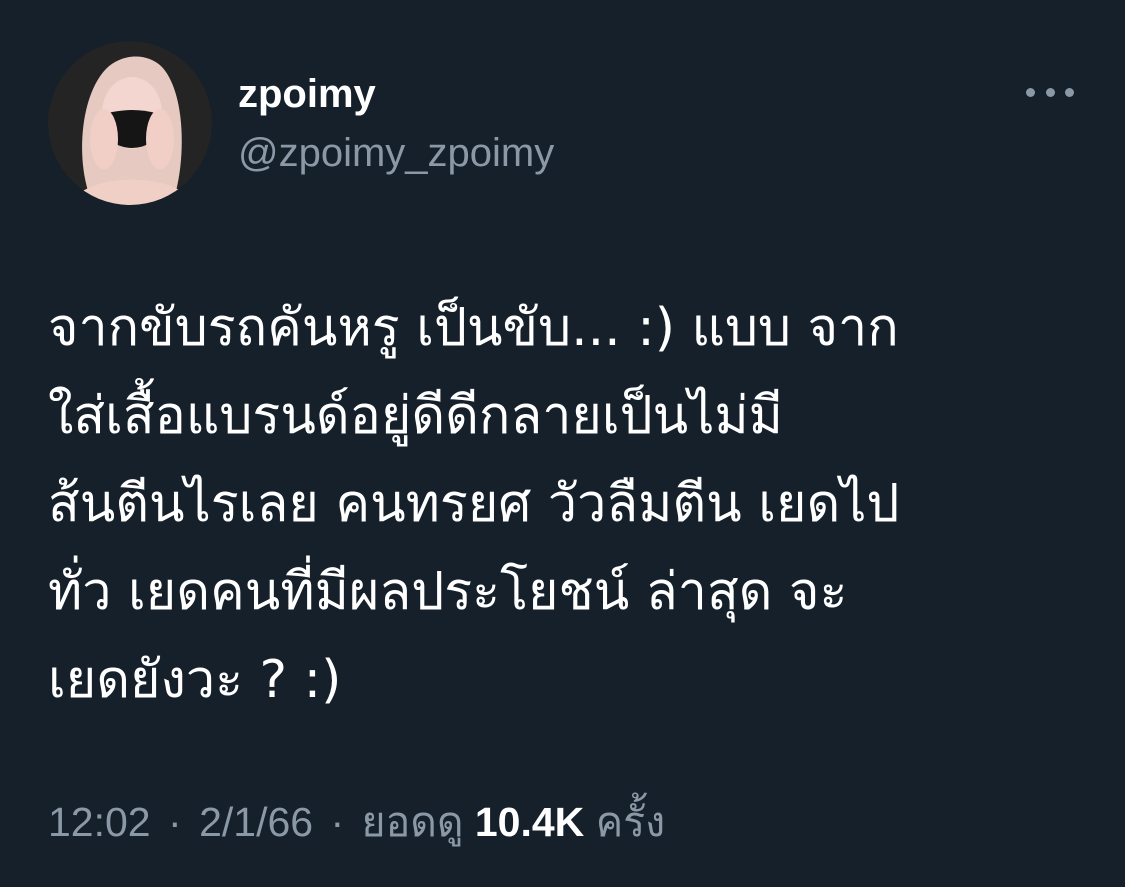 The width and height of the screenshot is (1125, 887). What do you see at coordinates (356, 822) in the screenshot?
I see `tweet-meta: 12:02 · 2/1/66 · ยอดดู 10.4K ครั้ง` at bounding box center [356, 822].